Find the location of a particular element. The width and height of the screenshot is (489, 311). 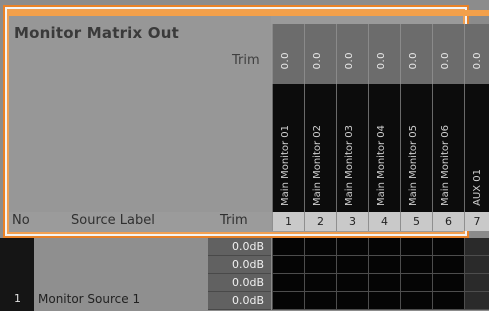

row-number: 1 is located at coordinates (17, 298).